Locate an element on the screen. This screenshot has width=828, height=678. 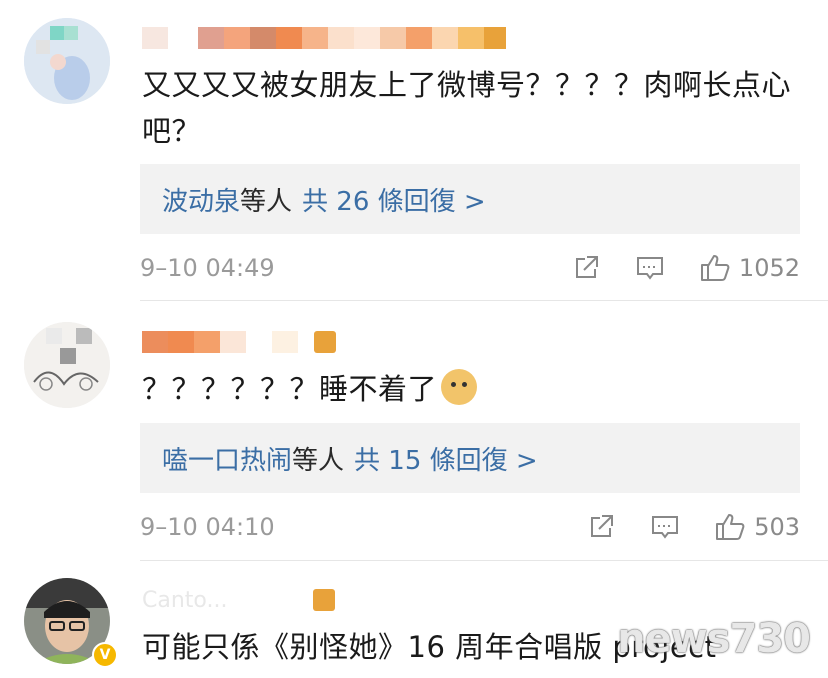
reply-preview: 嗑一口热闹 等人 共 15 條回復 > is located at coordinates (470, 458).